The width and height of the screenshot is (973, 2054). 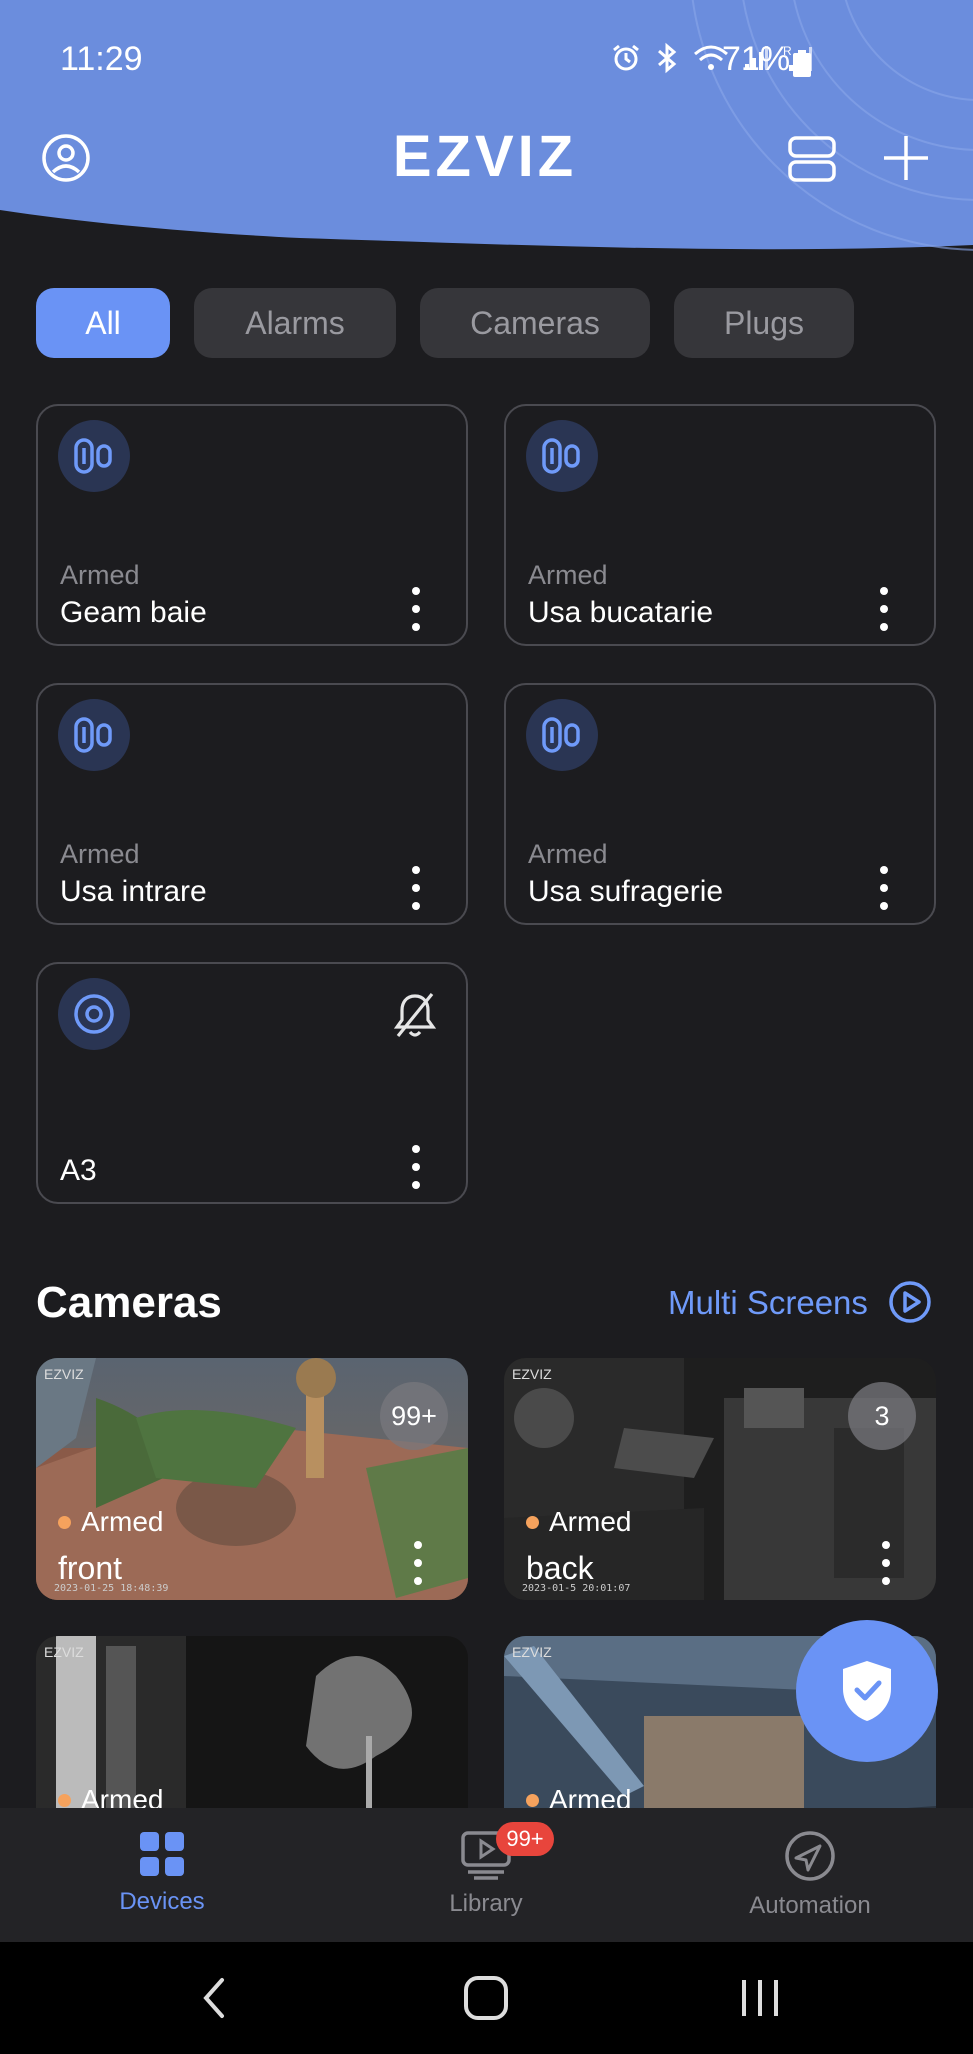 I want to click on app-header: 11:29 R 71% EZVIZ, so click(x=486, y=130).